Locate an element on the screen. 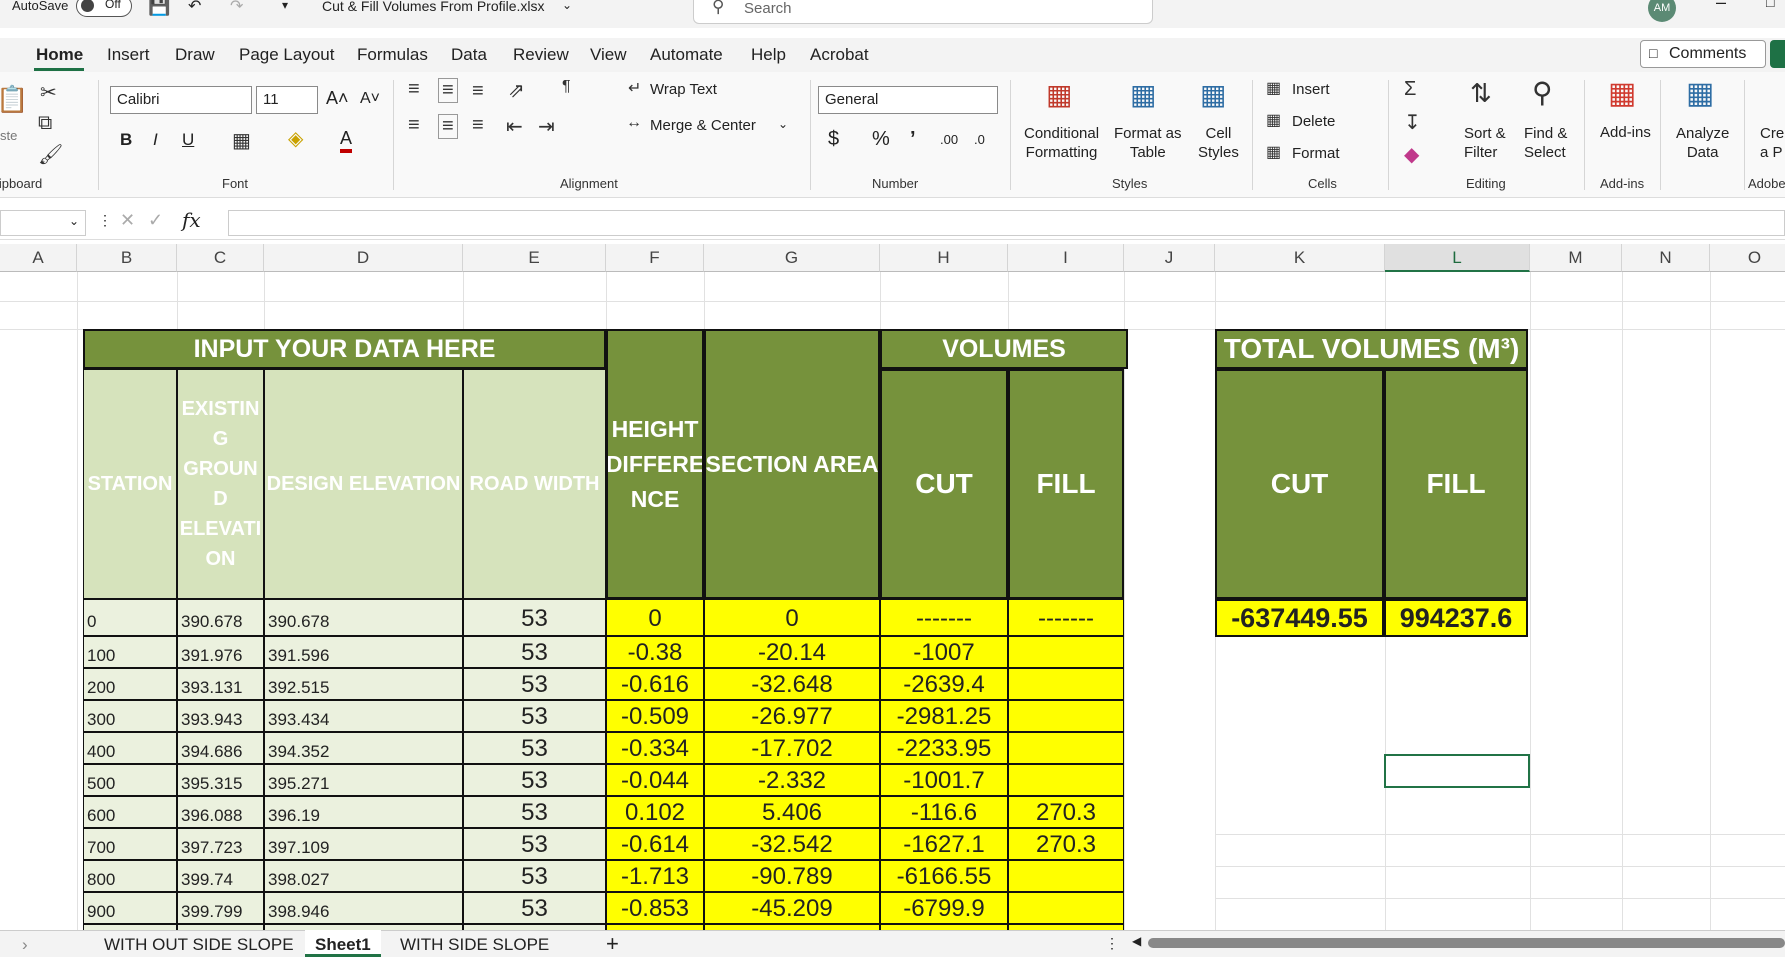 Image resolution: width=1785 pixels, height=957 pixels. find-select-icon: ⚲ is located at coordinates (1542, 92).